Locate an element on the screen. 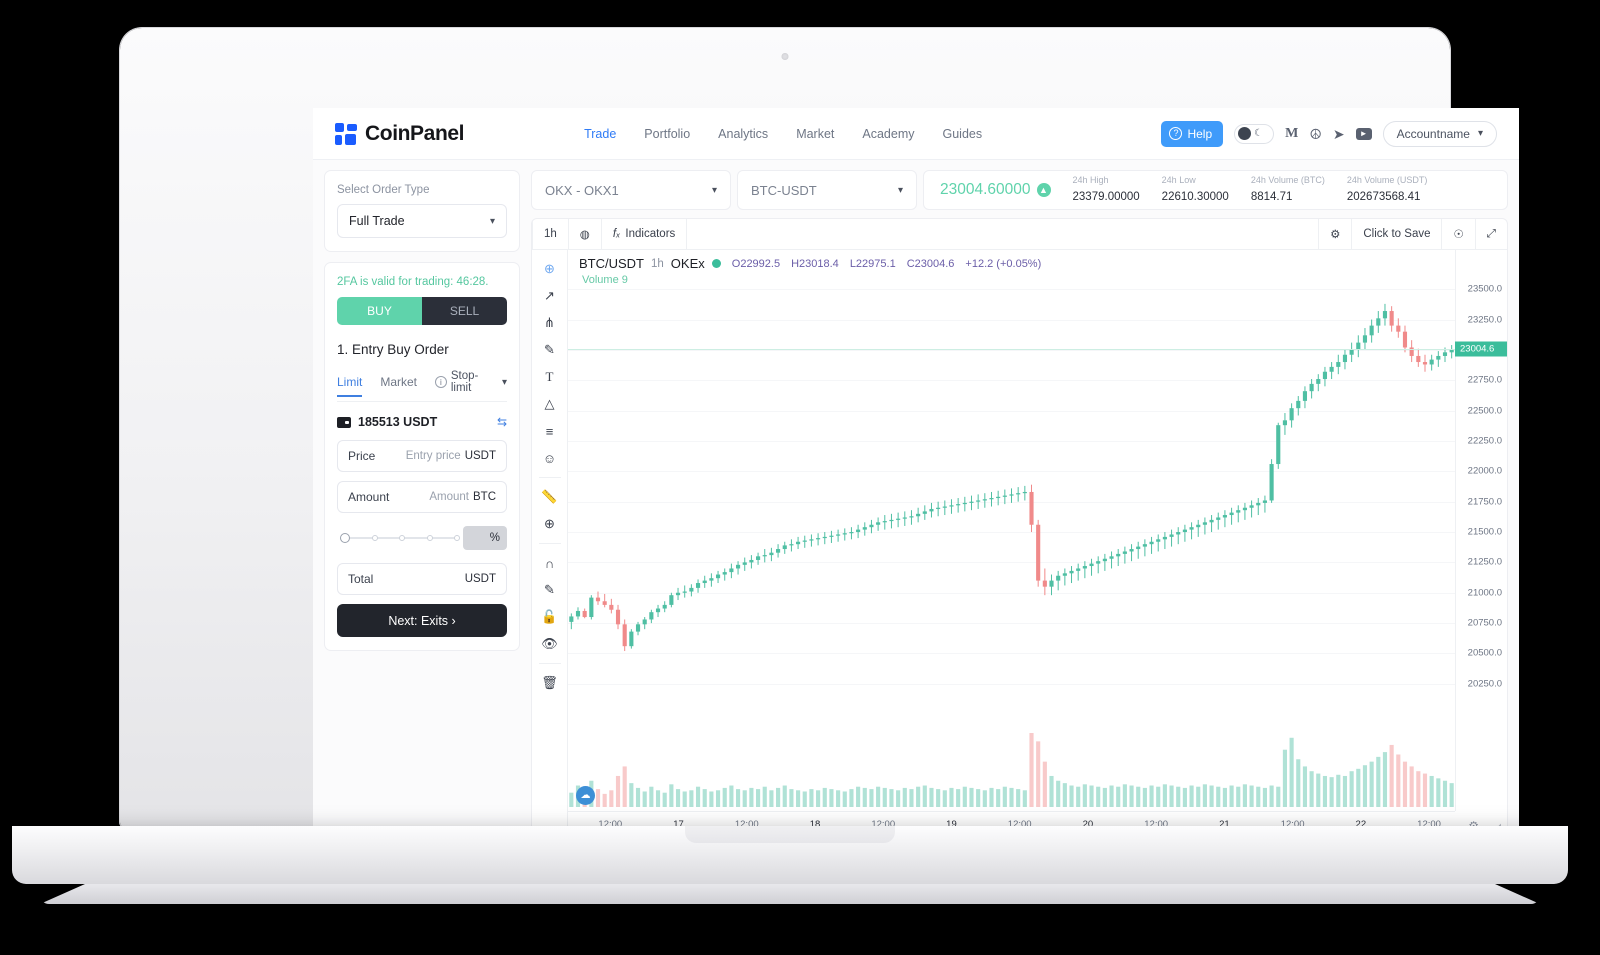  price-axis-tick: 20750.0 is located at coordinates (1484, 623).